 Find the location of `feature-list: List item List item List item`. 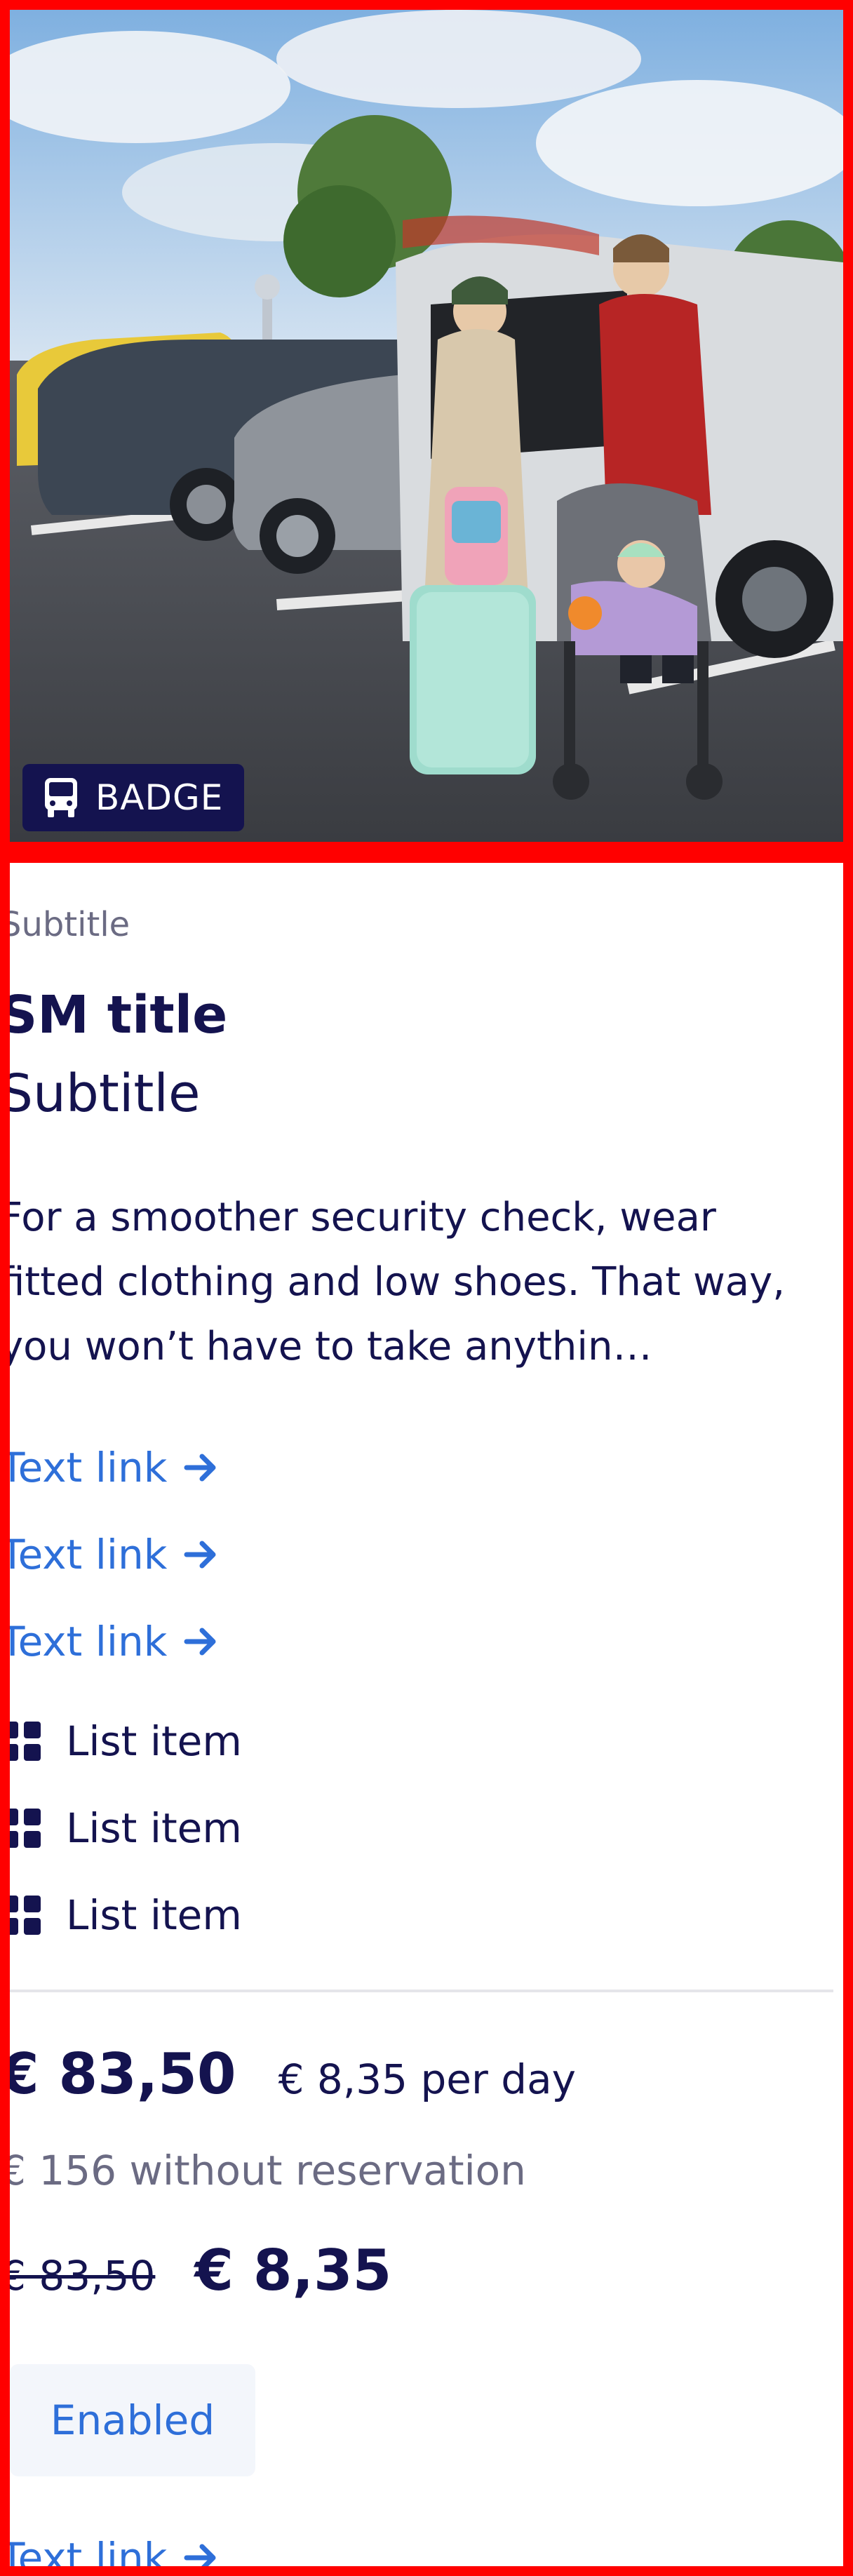

feature-list: List item List item List item is located at coordinates (126, 1828).